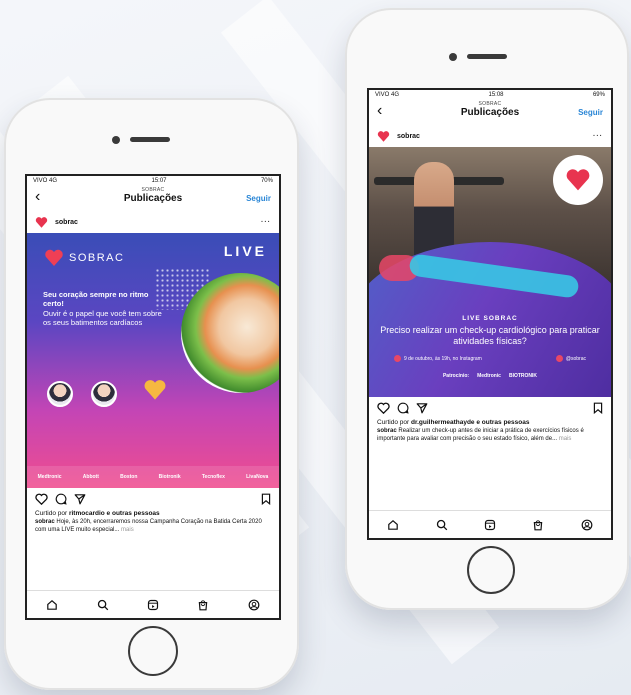 Image resolution: width=631 pixels, height=695 pixels. I want to click on liked-by: Curtido por ritmocardio e outras pessoas, so click(153, 513).